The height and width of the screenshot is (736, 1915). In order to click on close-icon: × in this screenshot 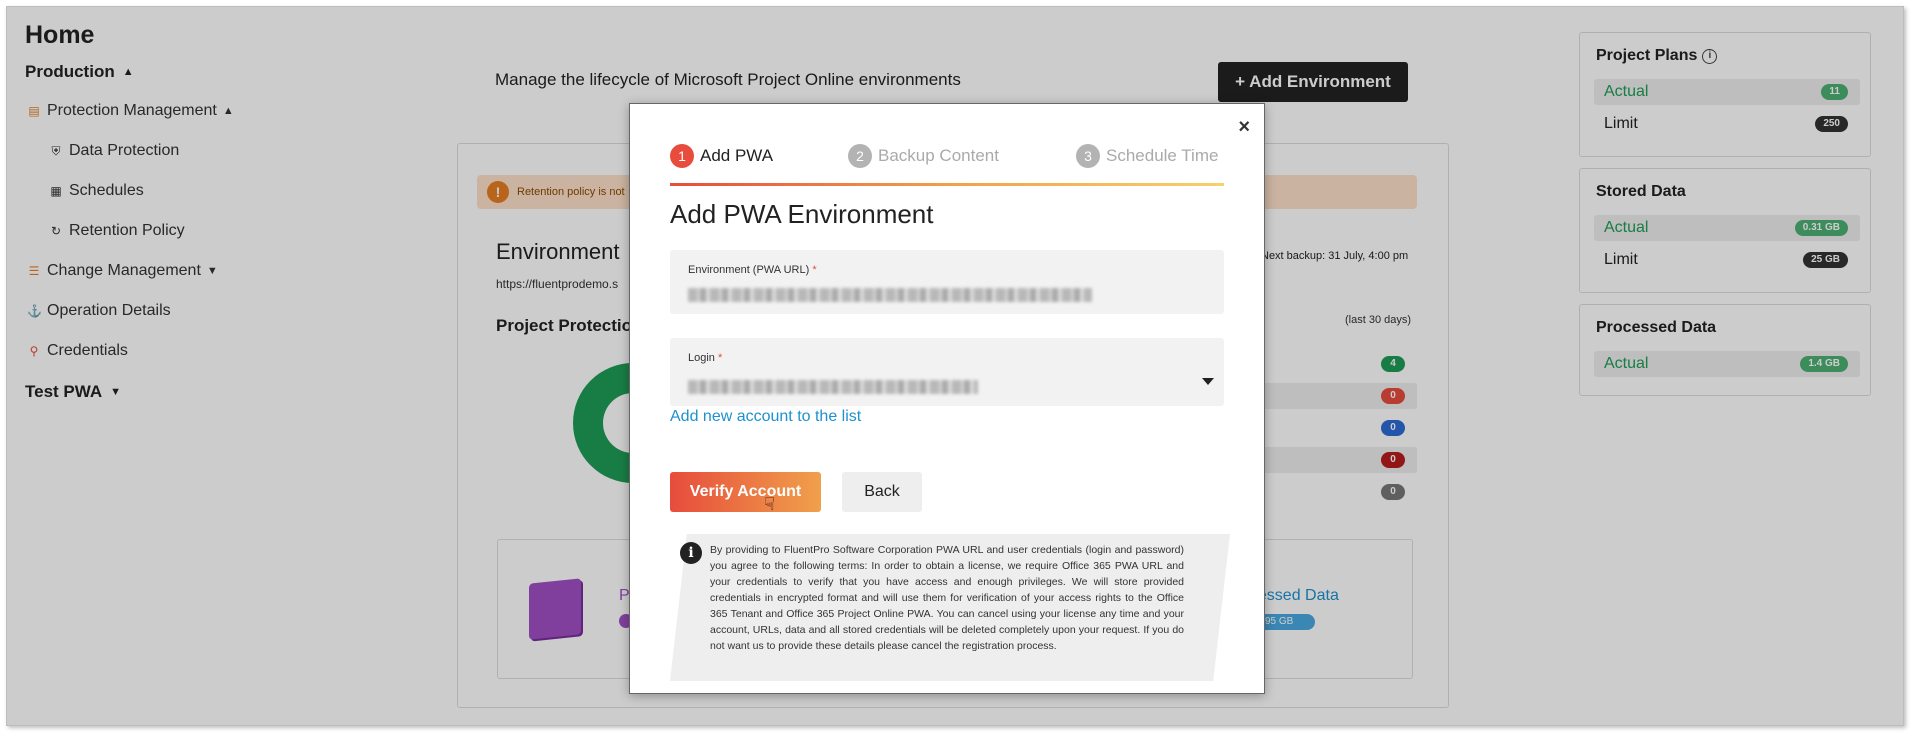, I will do `click(1244, 127)`.